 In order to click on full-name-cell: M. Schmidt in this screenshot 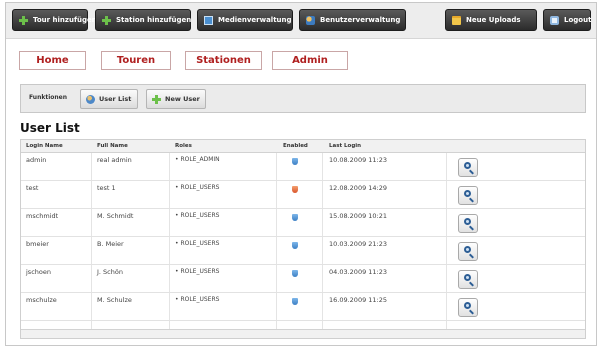, I will do `click(115, 216)`.